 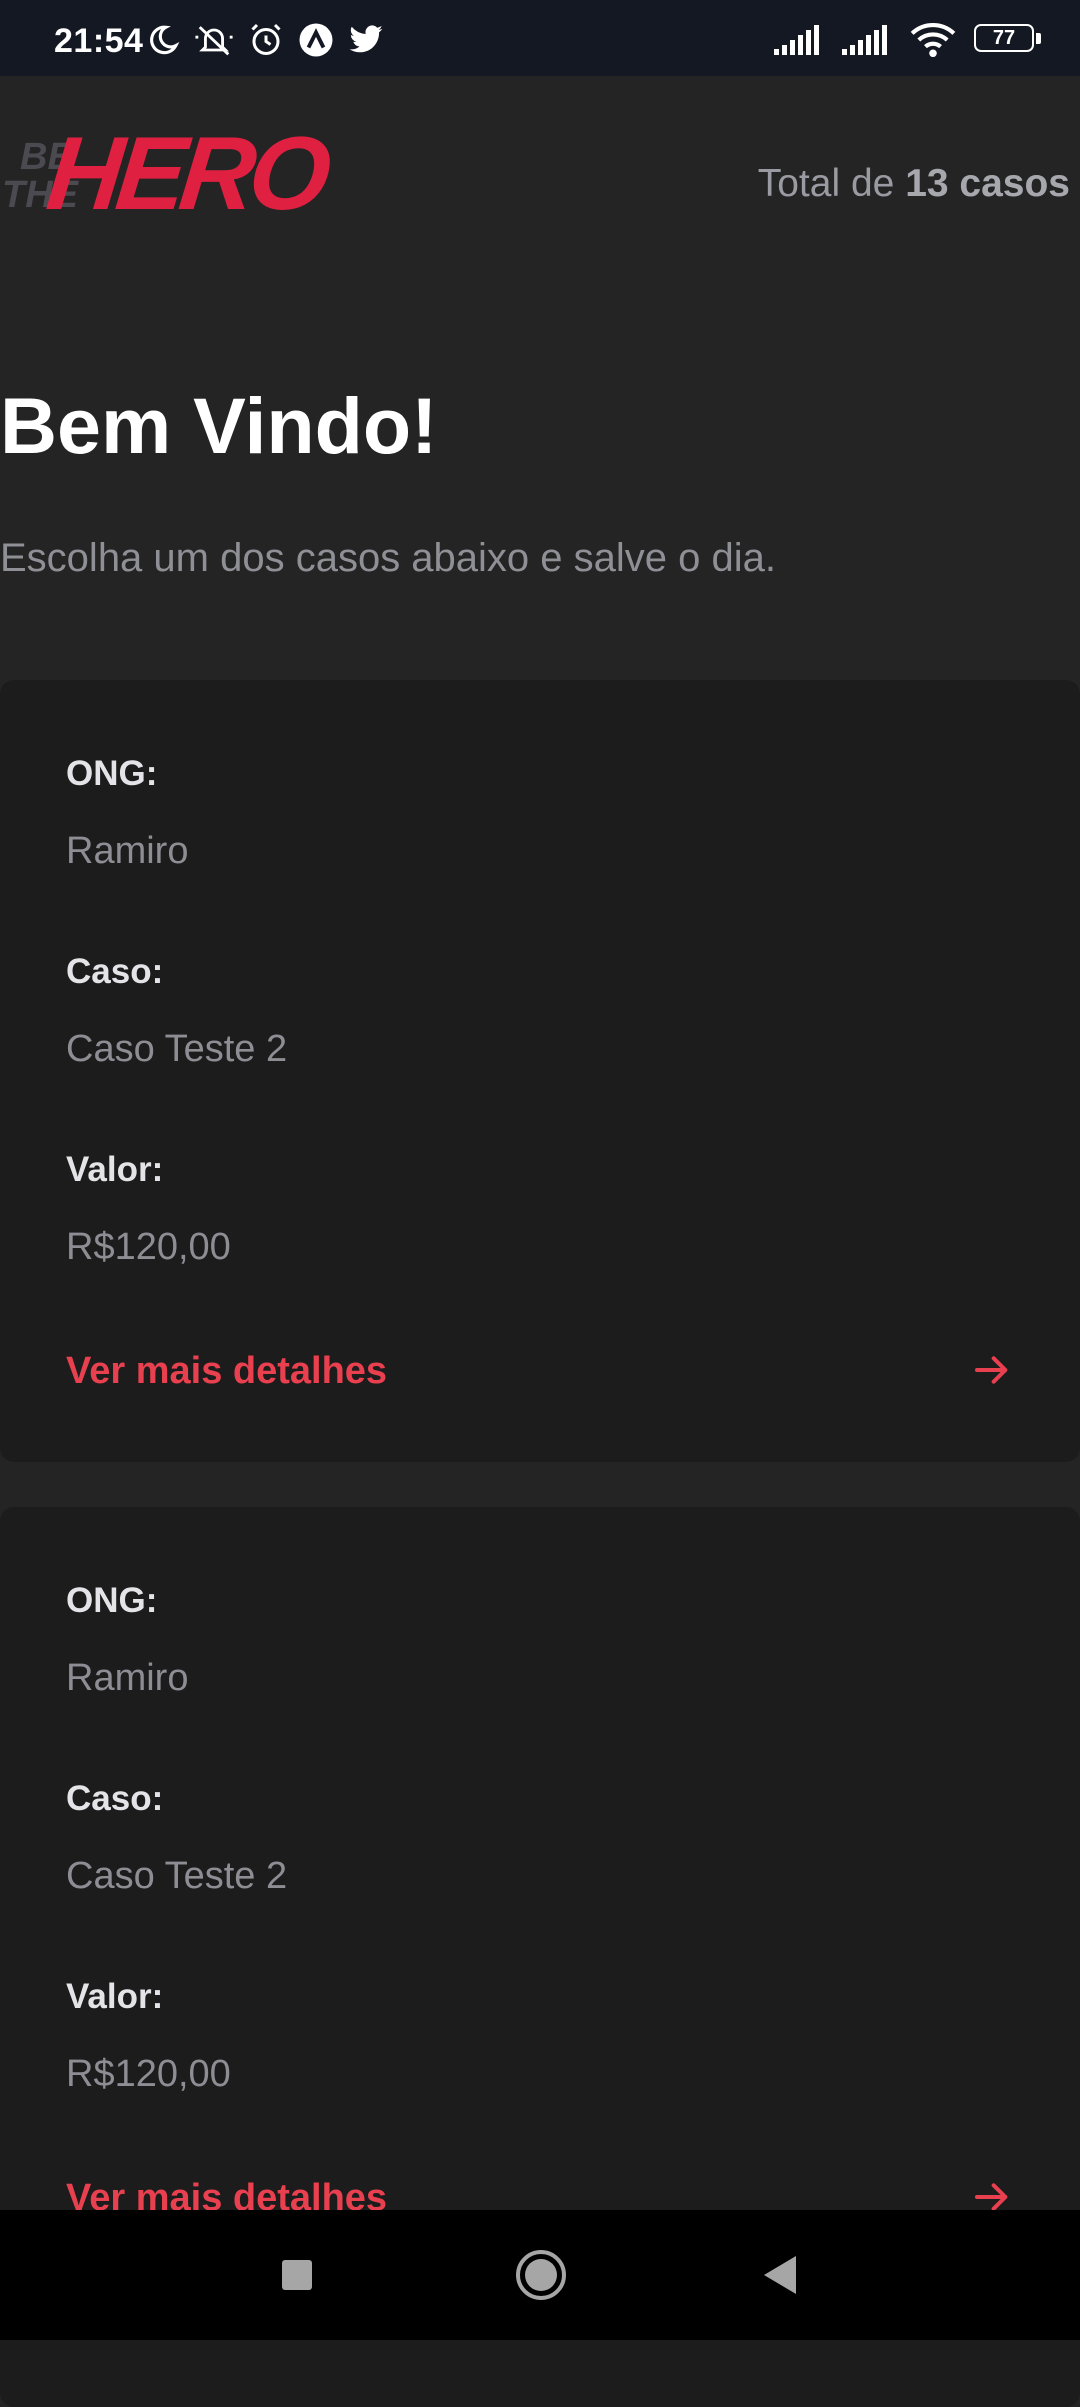 I want to click on total-cases: Total de 13 casos, so click(x=914, y=184).